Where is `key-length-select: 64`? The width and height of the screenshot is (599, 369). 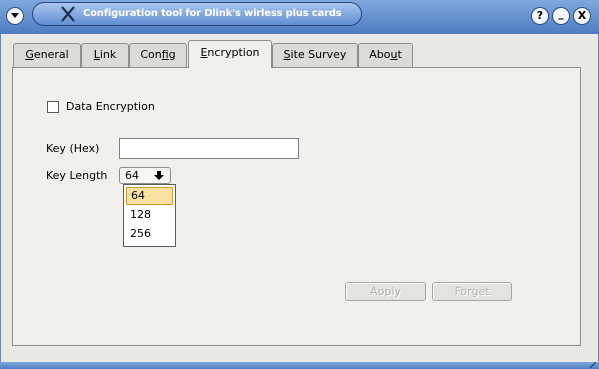
key-length-select: 64 is located at coordinates (145, 175).